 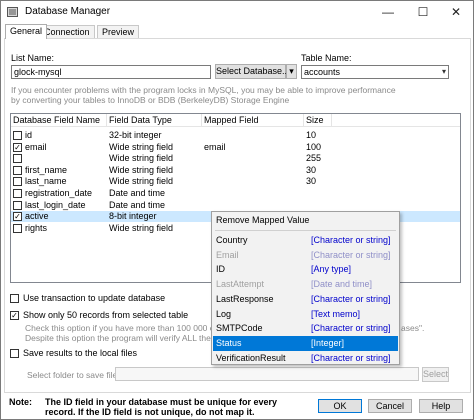 What do you see at coordinates (135, 135) in the screenshot?
I see `cell-data-type: 32-bit integer` at bounding box center [135, 135].